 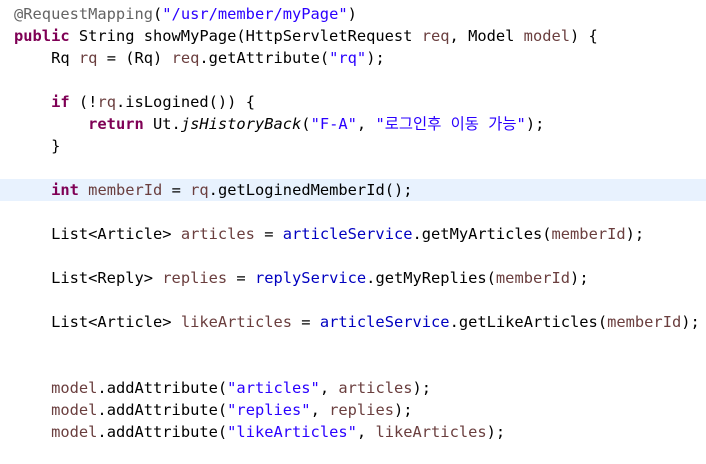 What do you see at coordinates (42, 36) in the screenshot?
I see `code-token-kw: public` at bounding box center [42, 36].